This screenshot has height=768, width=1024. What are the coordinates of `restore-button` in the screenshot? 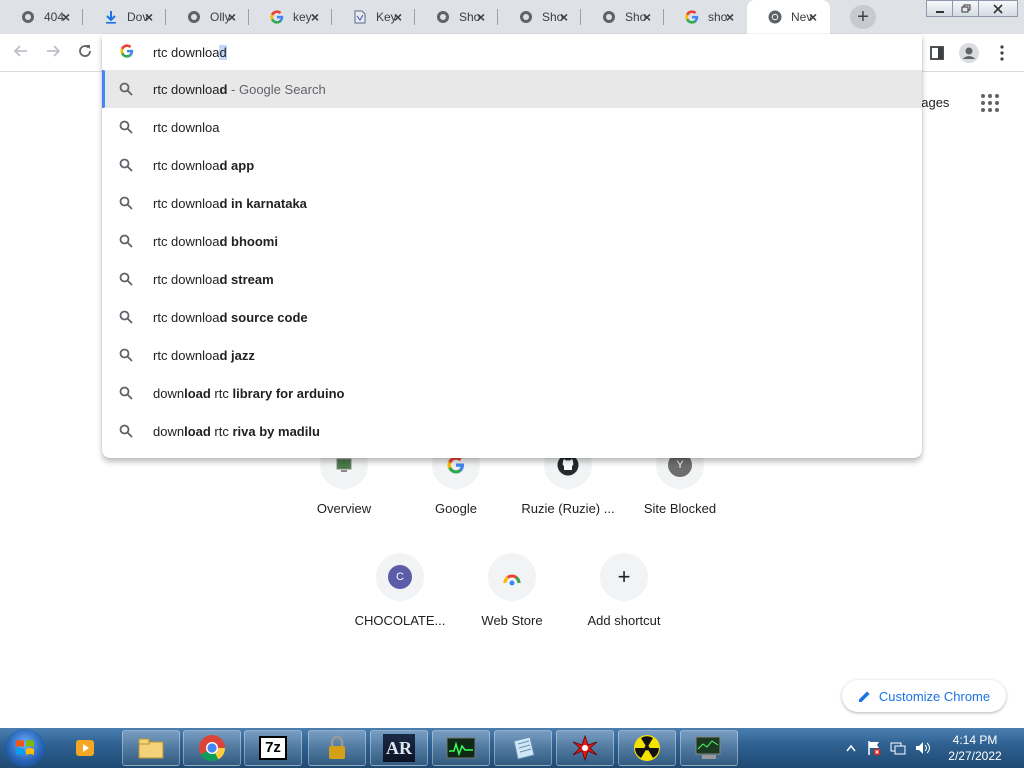 It's located at (966, 8).